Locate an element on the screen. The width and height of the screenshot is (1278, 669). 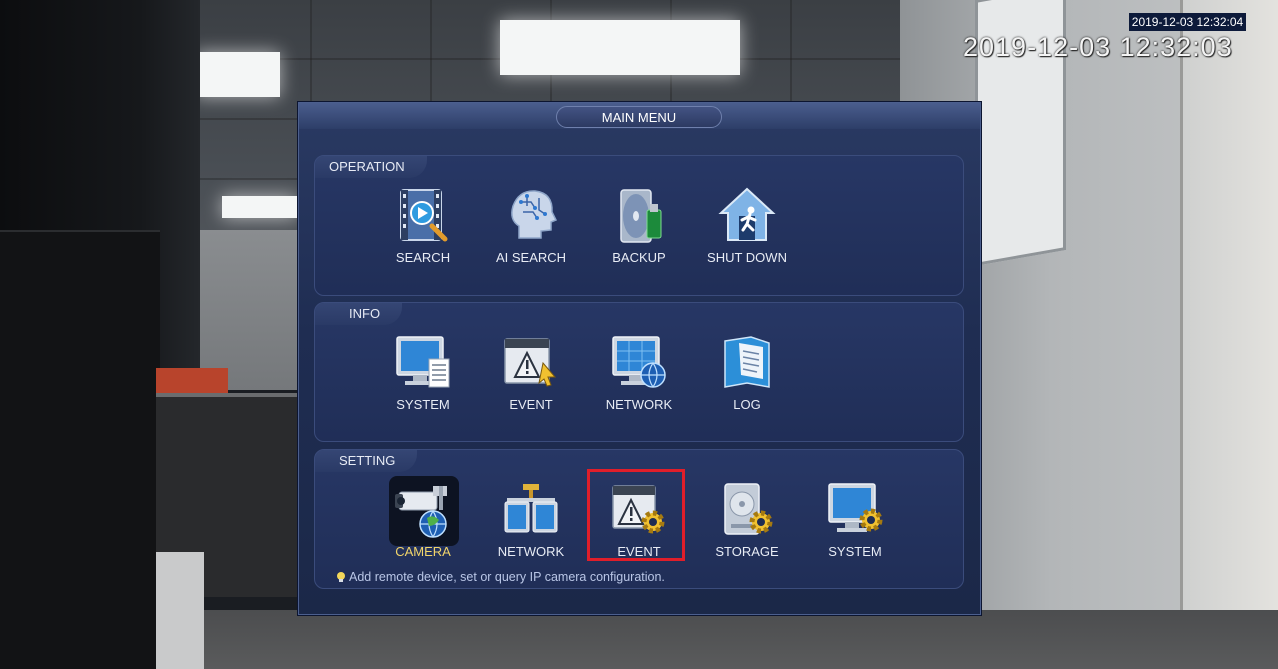
lightbulb-icon is located at coordinates (341, 577).